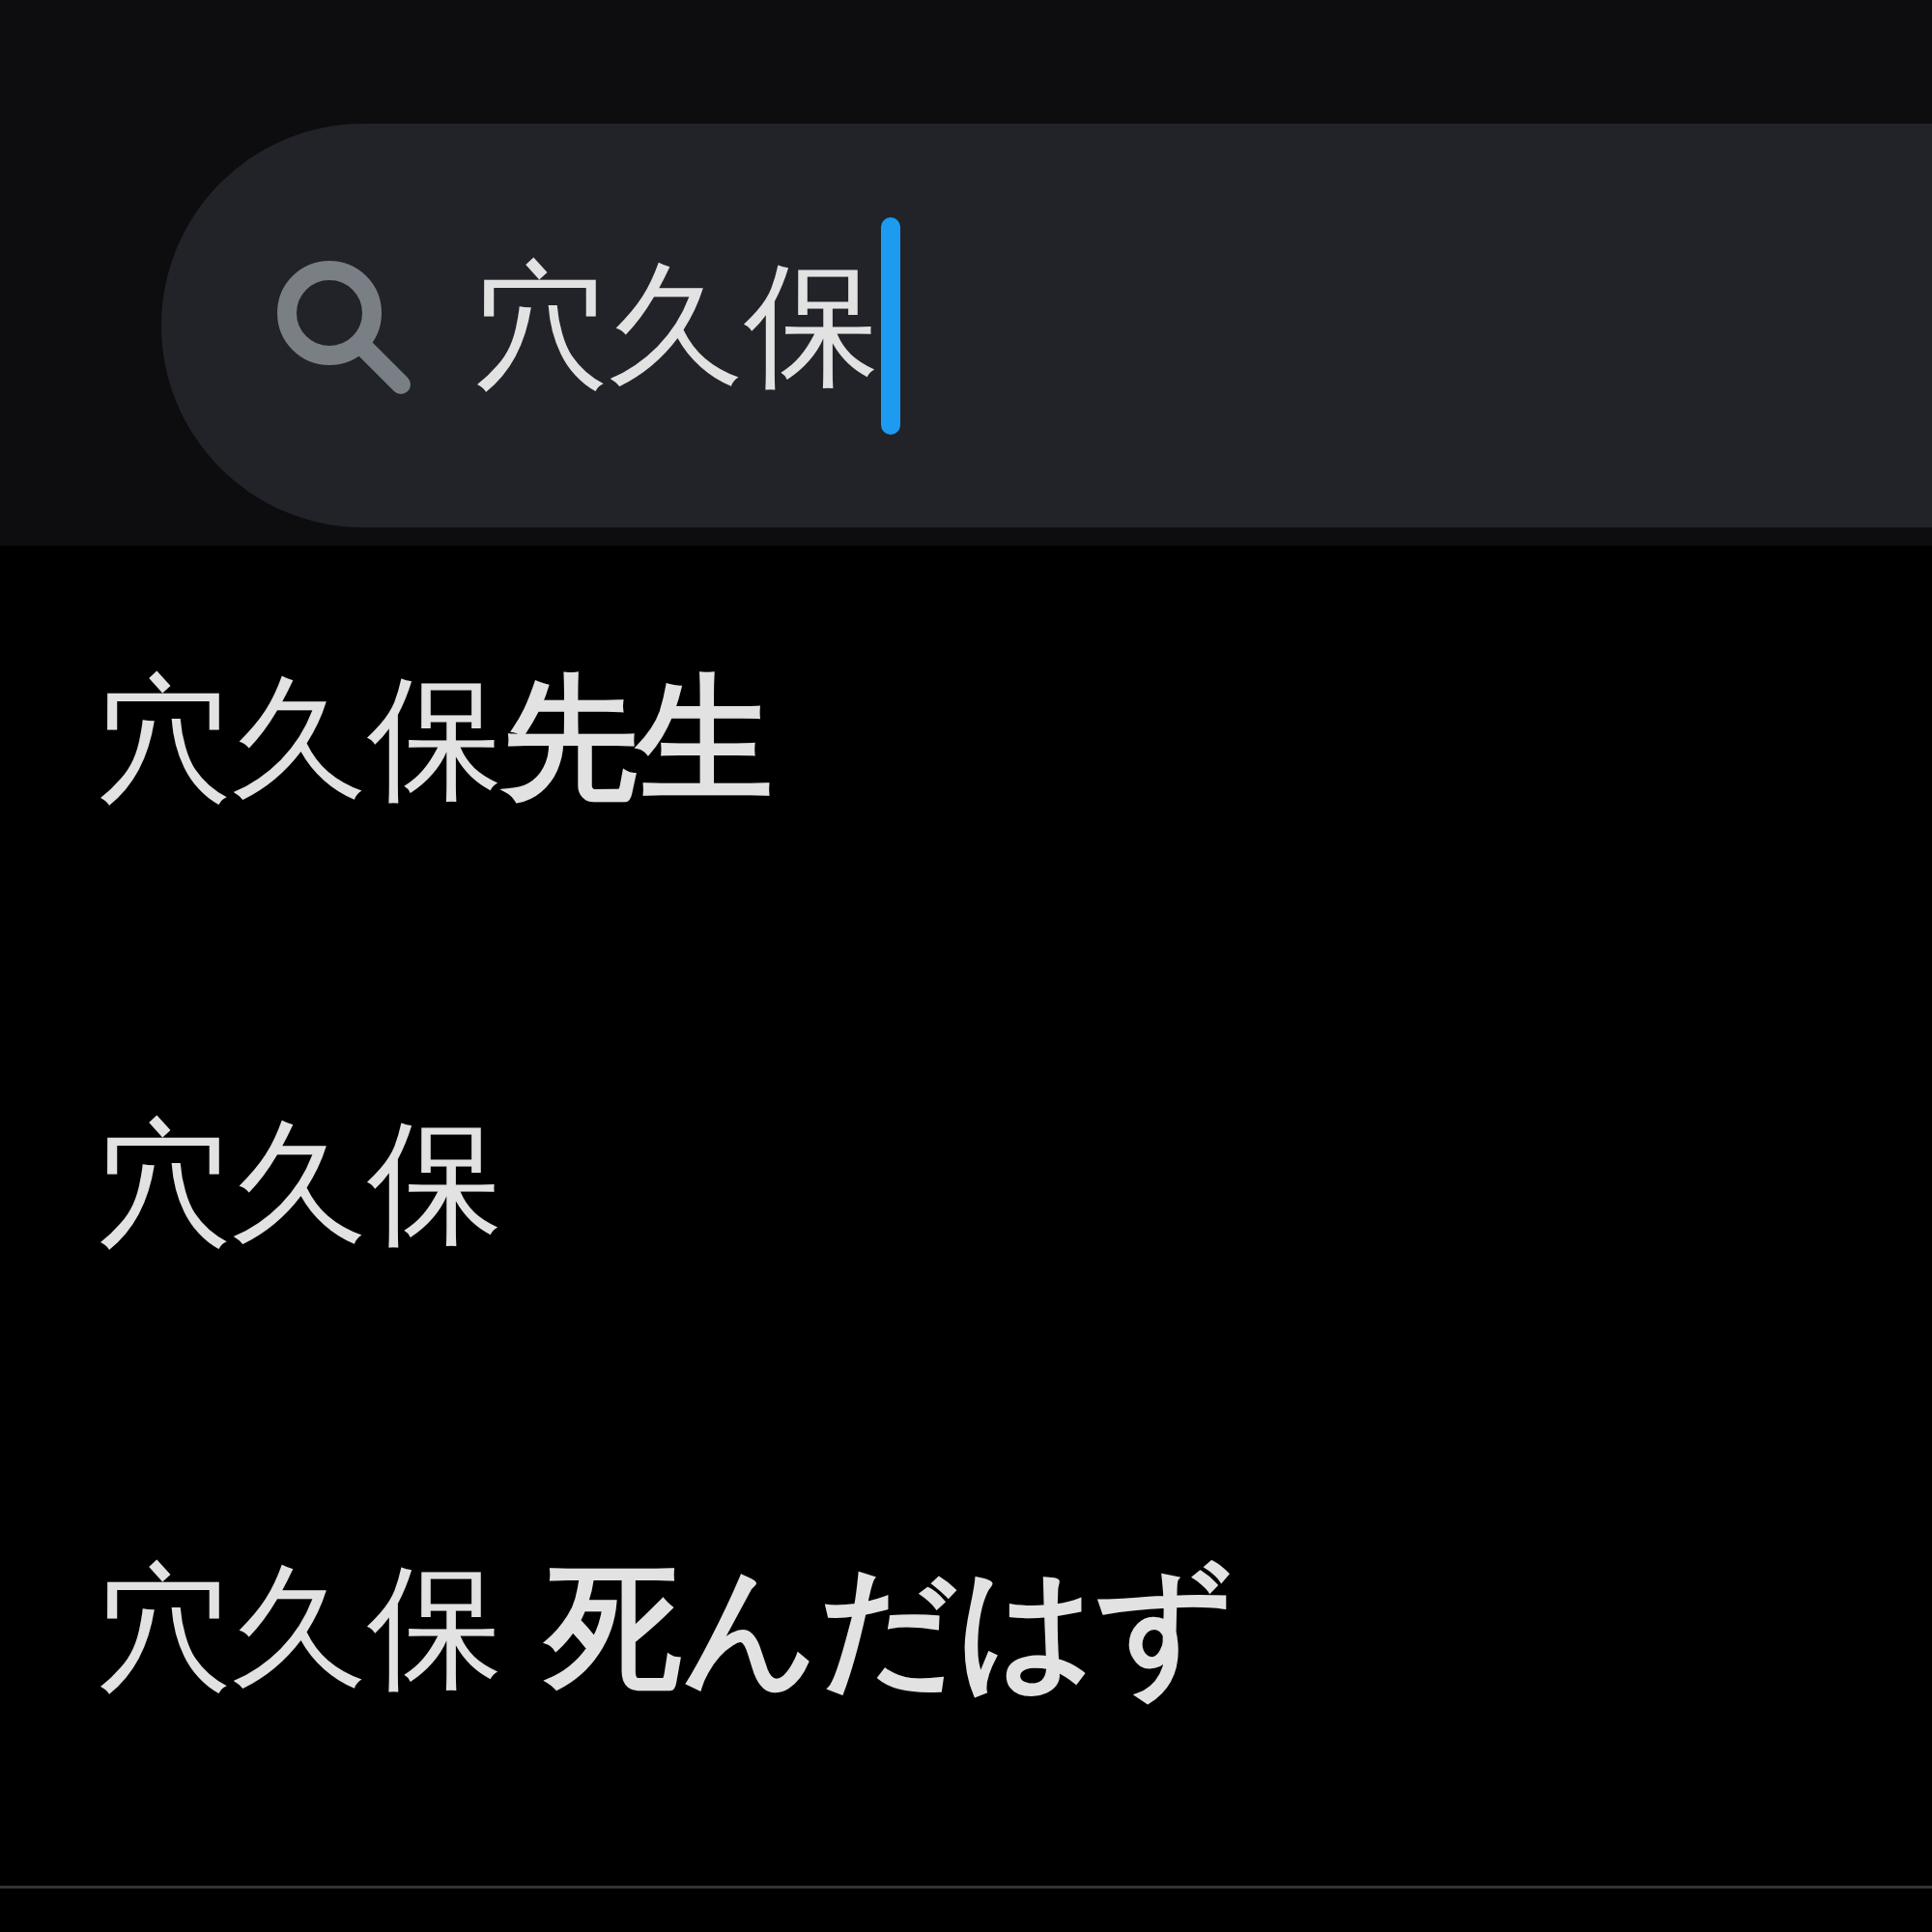  Describe the element at coordinates (665, 1628) in the screenshot. I see `search-suggestion: 穴久保 死んだはず` at that location.